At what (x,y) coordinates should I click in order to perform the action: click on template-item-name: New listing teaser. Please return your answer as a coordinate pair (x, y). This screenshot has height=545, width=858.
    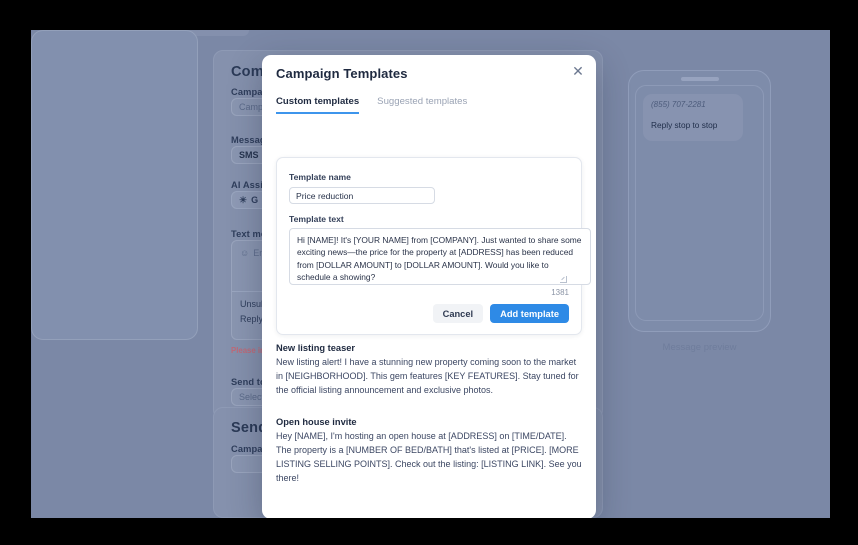
    Looking at the image, I should click on (316, 348).